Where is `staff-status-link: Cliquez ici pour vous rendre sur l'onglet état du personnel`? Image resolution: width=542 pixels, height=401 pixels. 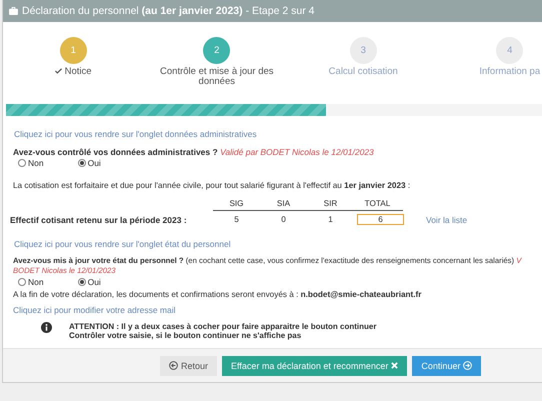
staff-status-link: Cliquez ici pour vous rendre sur l'onglet état du personnel is located at coordinates (276, 244).